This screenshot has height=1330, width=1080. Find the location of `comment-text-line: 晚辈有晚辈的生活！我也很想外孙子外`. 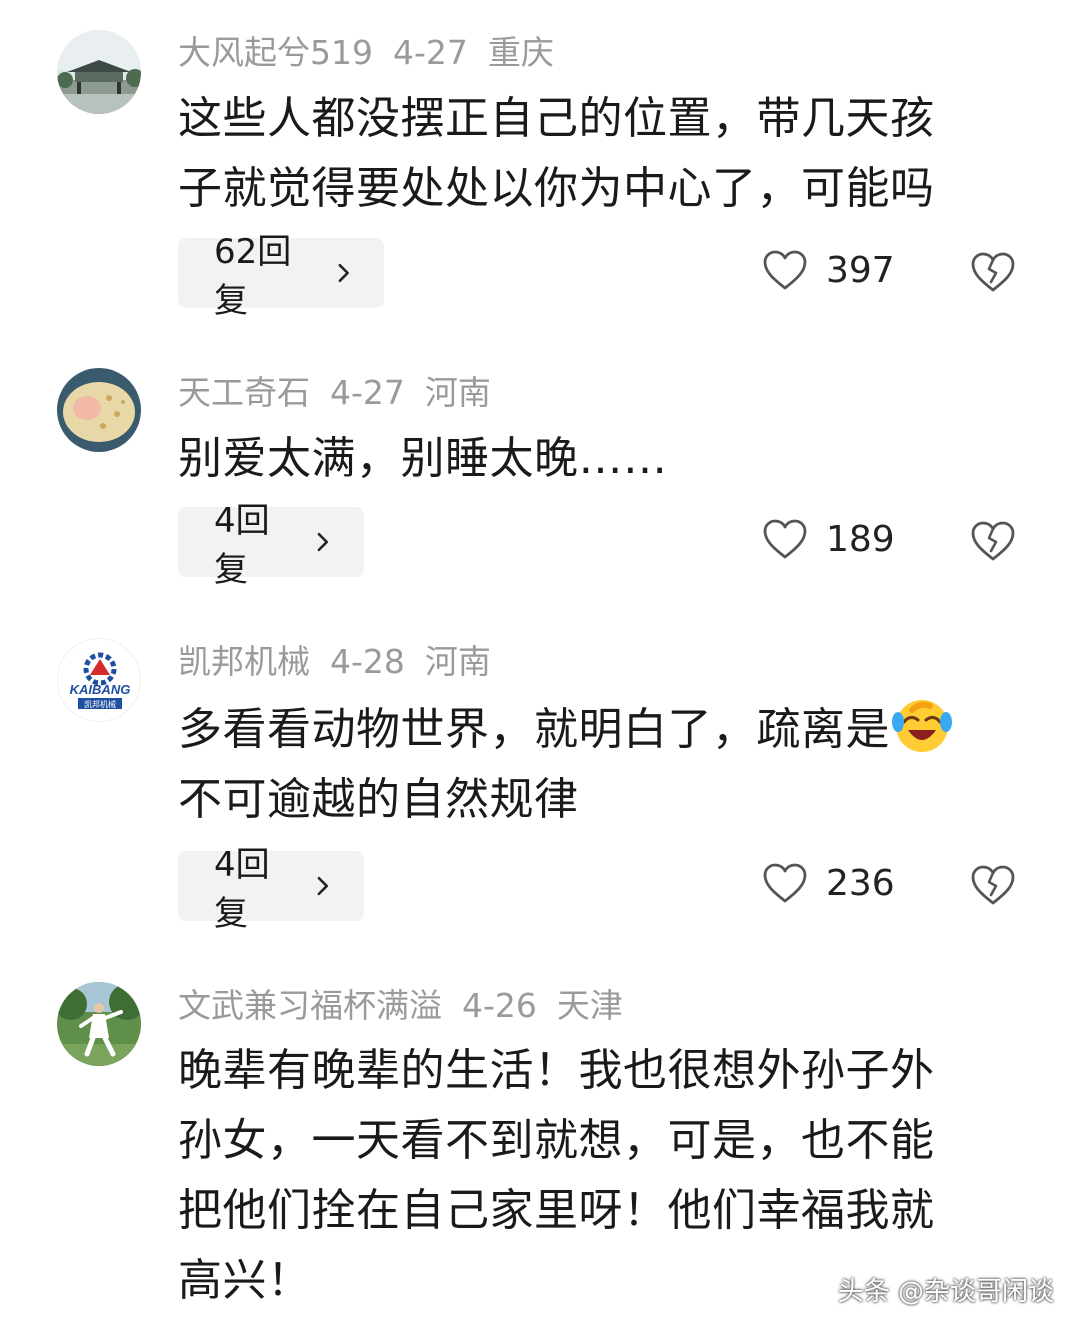

comment-text-line: 晚辈有晚辈的生活！我也很想外孙子外 is located at coordinates (556, 1070).